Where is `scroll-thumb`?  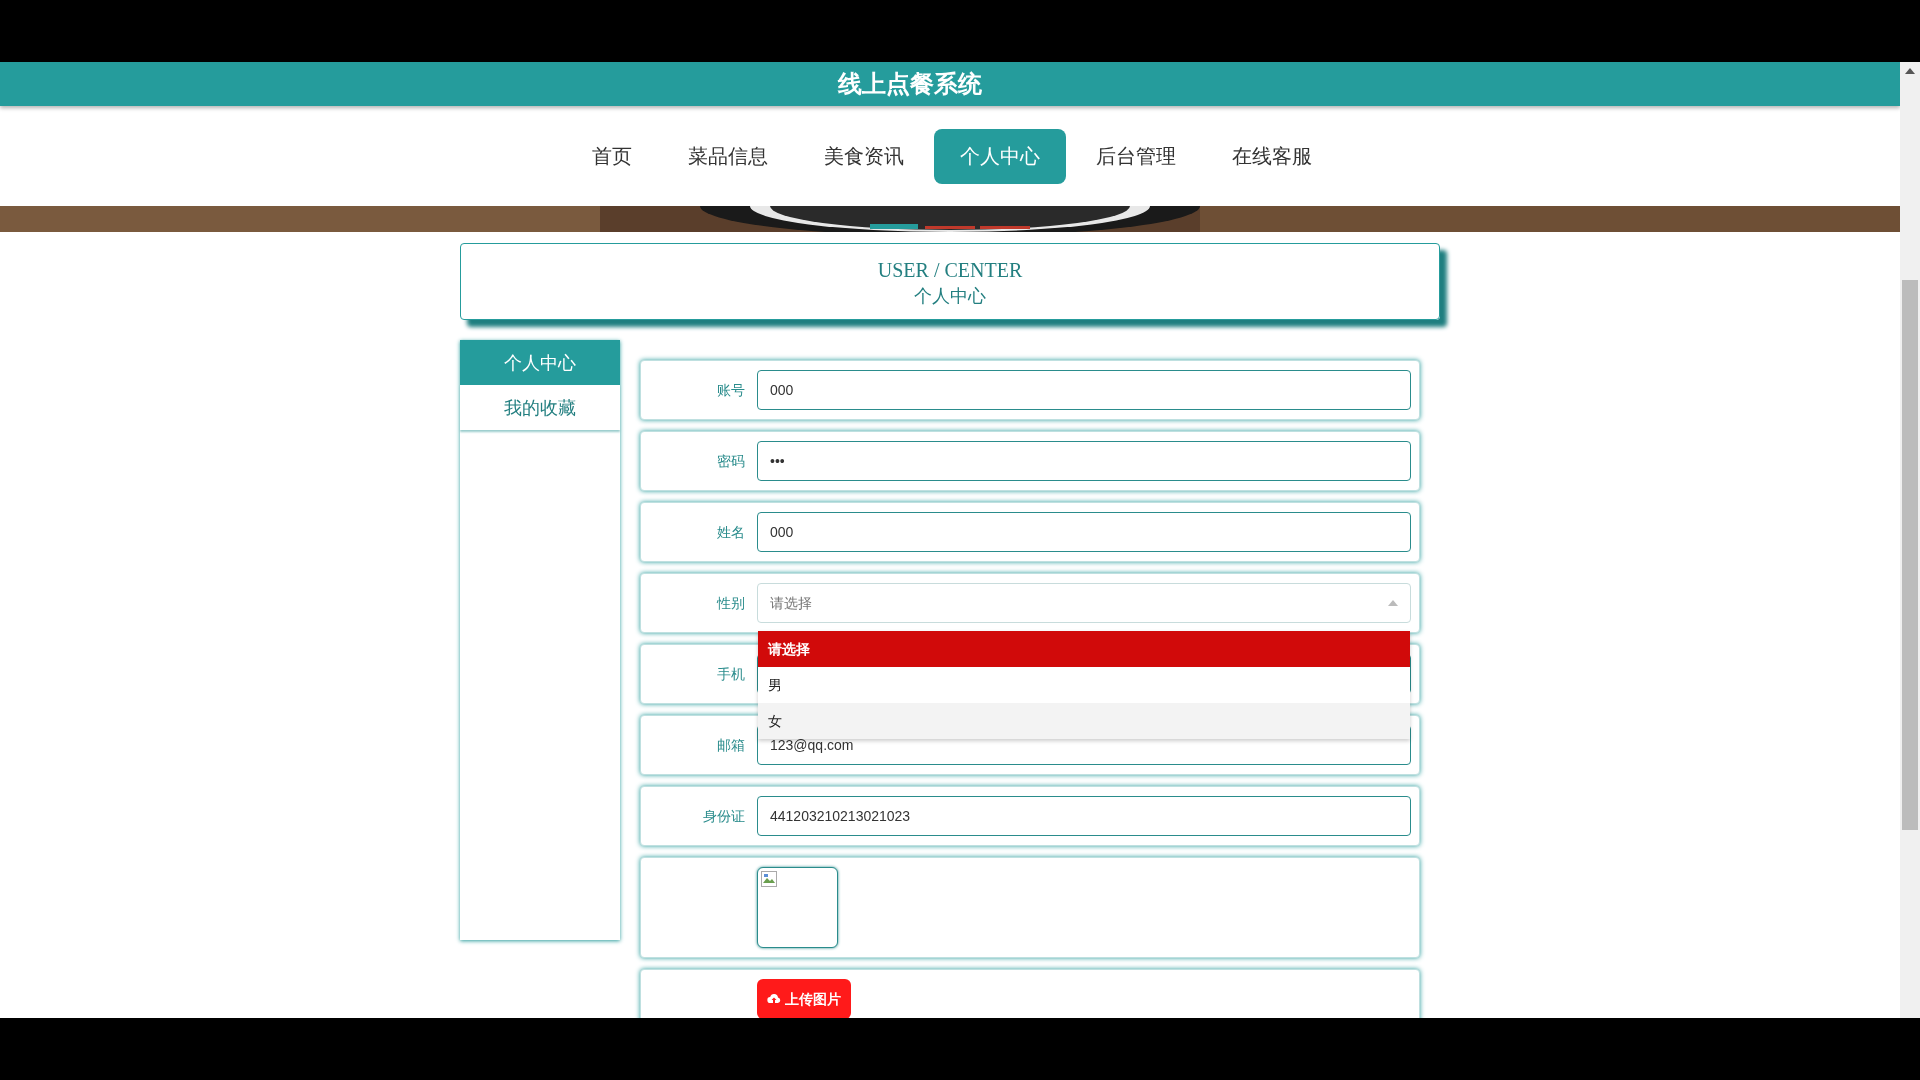
scroll-thumb is located at coordinates (1910, 555).